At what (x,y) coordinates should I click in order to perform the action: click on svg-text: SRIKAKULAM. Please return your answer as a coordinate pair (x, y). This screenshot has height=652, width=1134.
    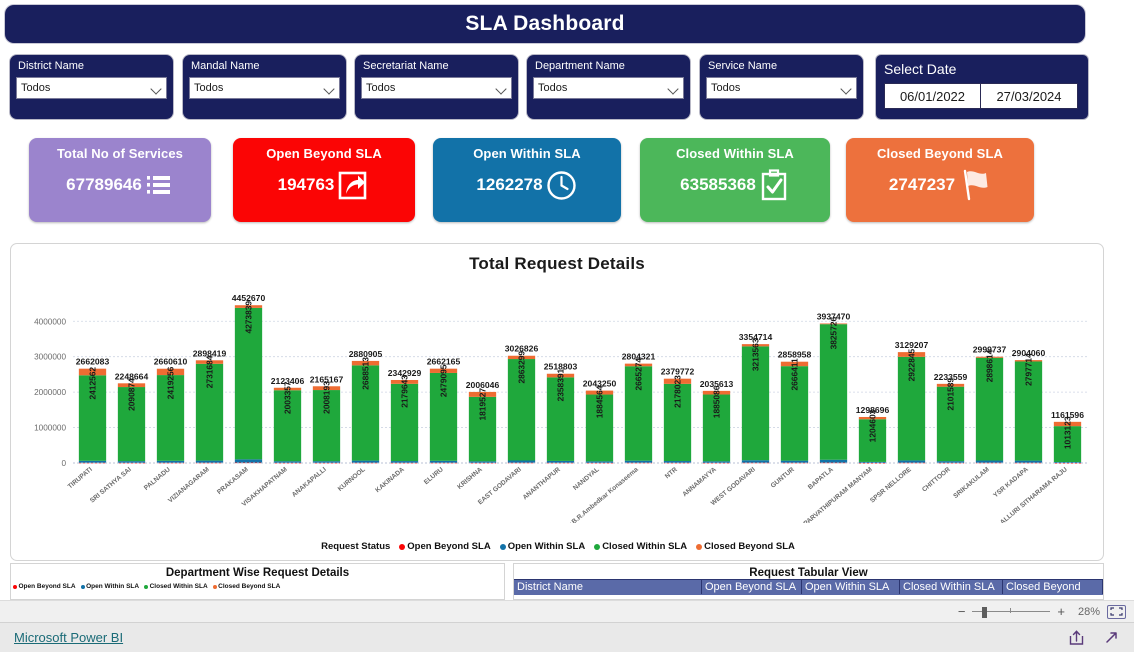
    Looking at the image, I should click on (971, 483).